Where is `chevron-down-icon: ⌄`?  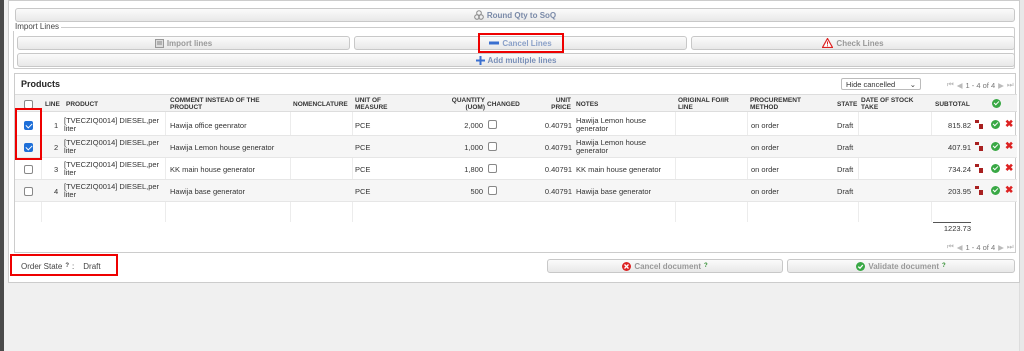 chevron-down-icon: ⌄ is located at coordinates (912, 84).